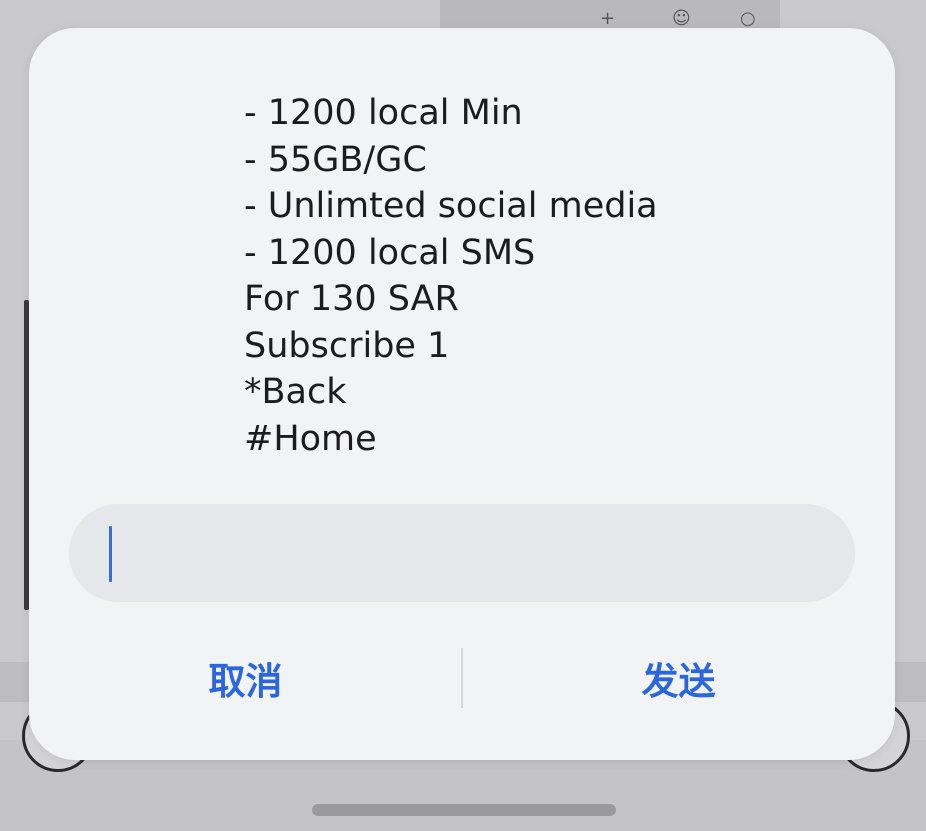  I want to click on cancel-button: 取消, so click(245, 678).